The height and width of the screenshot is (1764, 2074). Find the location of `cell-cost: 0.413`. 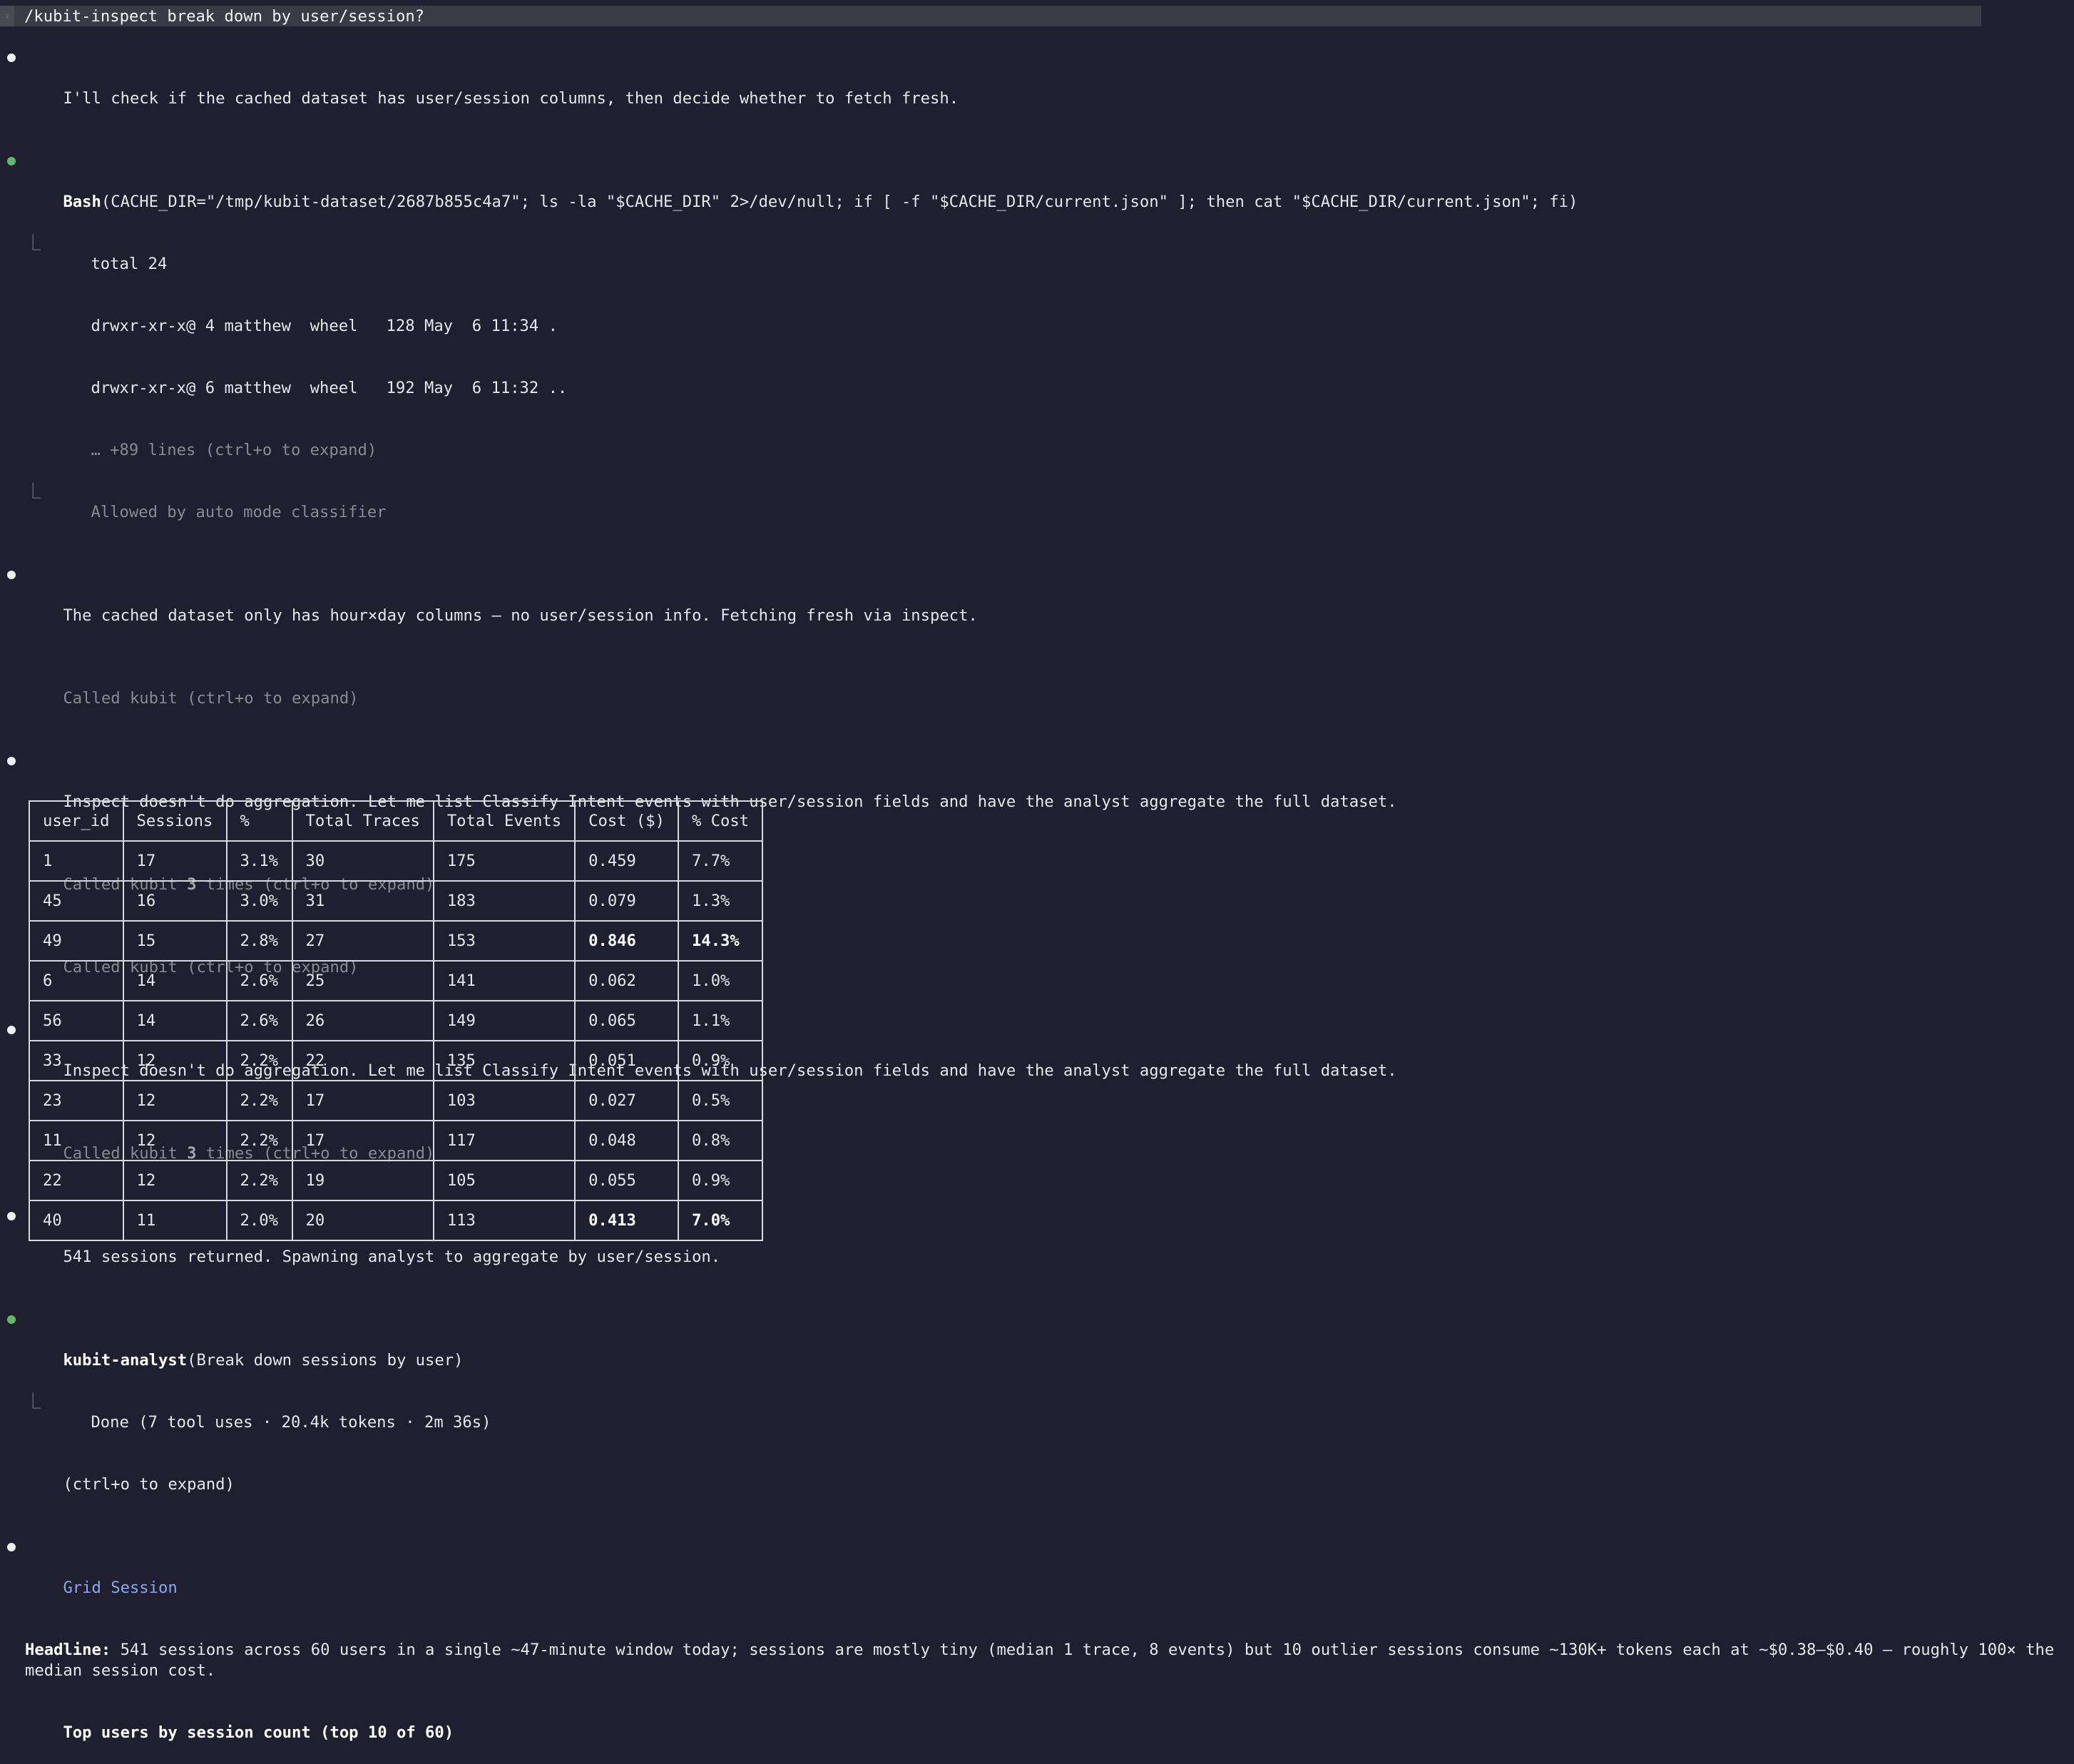

cell-cost: 0.413 is located at coordinates (626, 1220).